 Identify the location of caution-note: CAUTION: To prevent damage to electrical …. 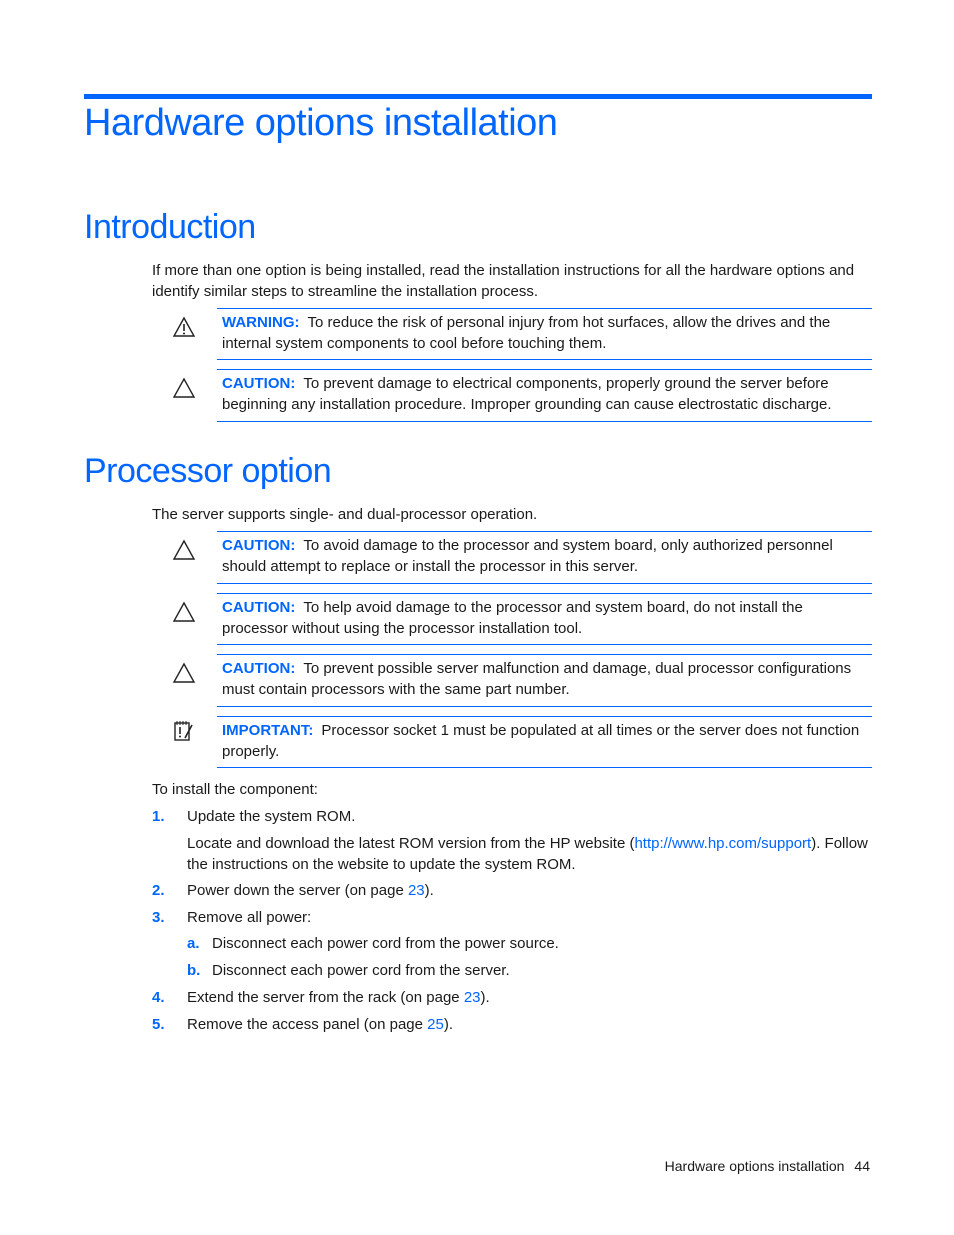
(512, 395).